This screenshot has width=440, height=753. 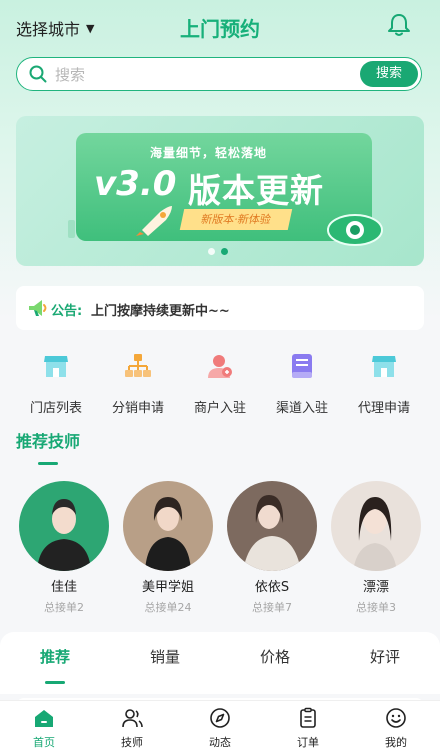 I want to click on rocket-icon, so click(x=154, y=221).